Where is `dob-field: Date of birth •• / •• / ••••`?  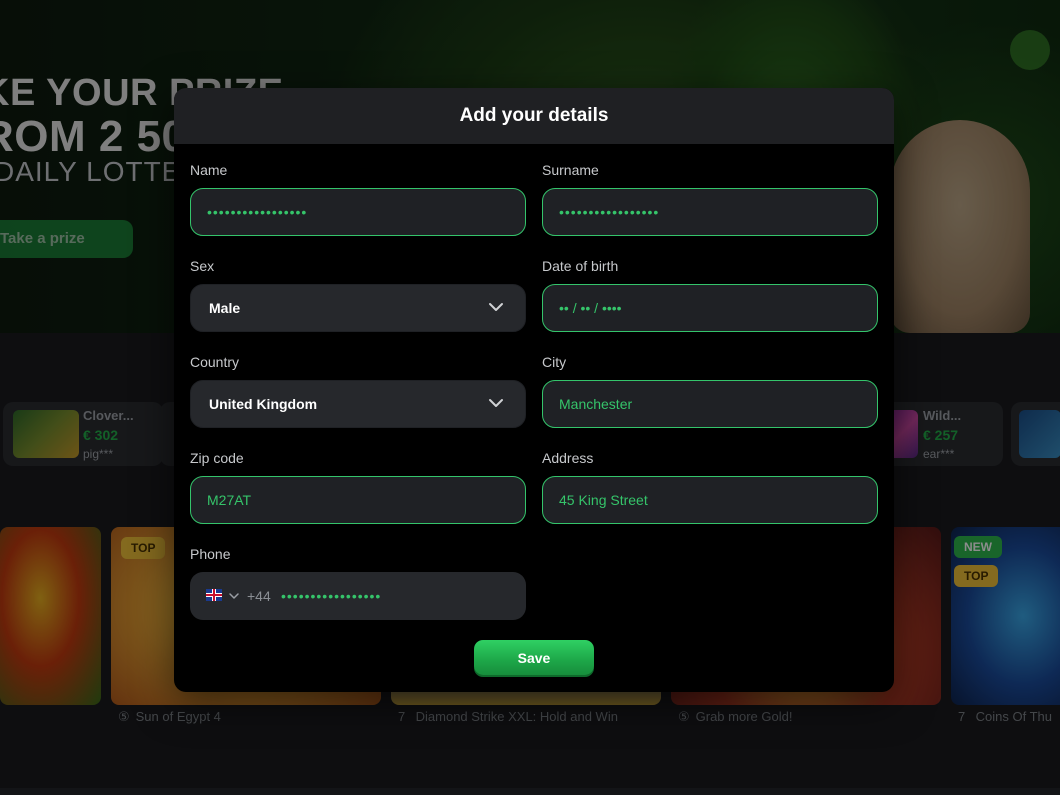 dob-field: Date of birth •• / •• / •••• is located at coordinates (710, 294).